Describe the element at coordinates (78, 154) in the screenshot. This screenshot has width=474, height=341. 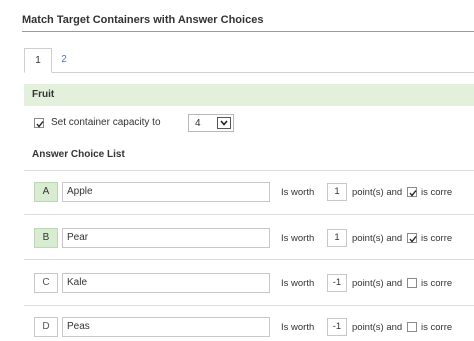
I see `answer-list-title: Answer Choice List` at that location.